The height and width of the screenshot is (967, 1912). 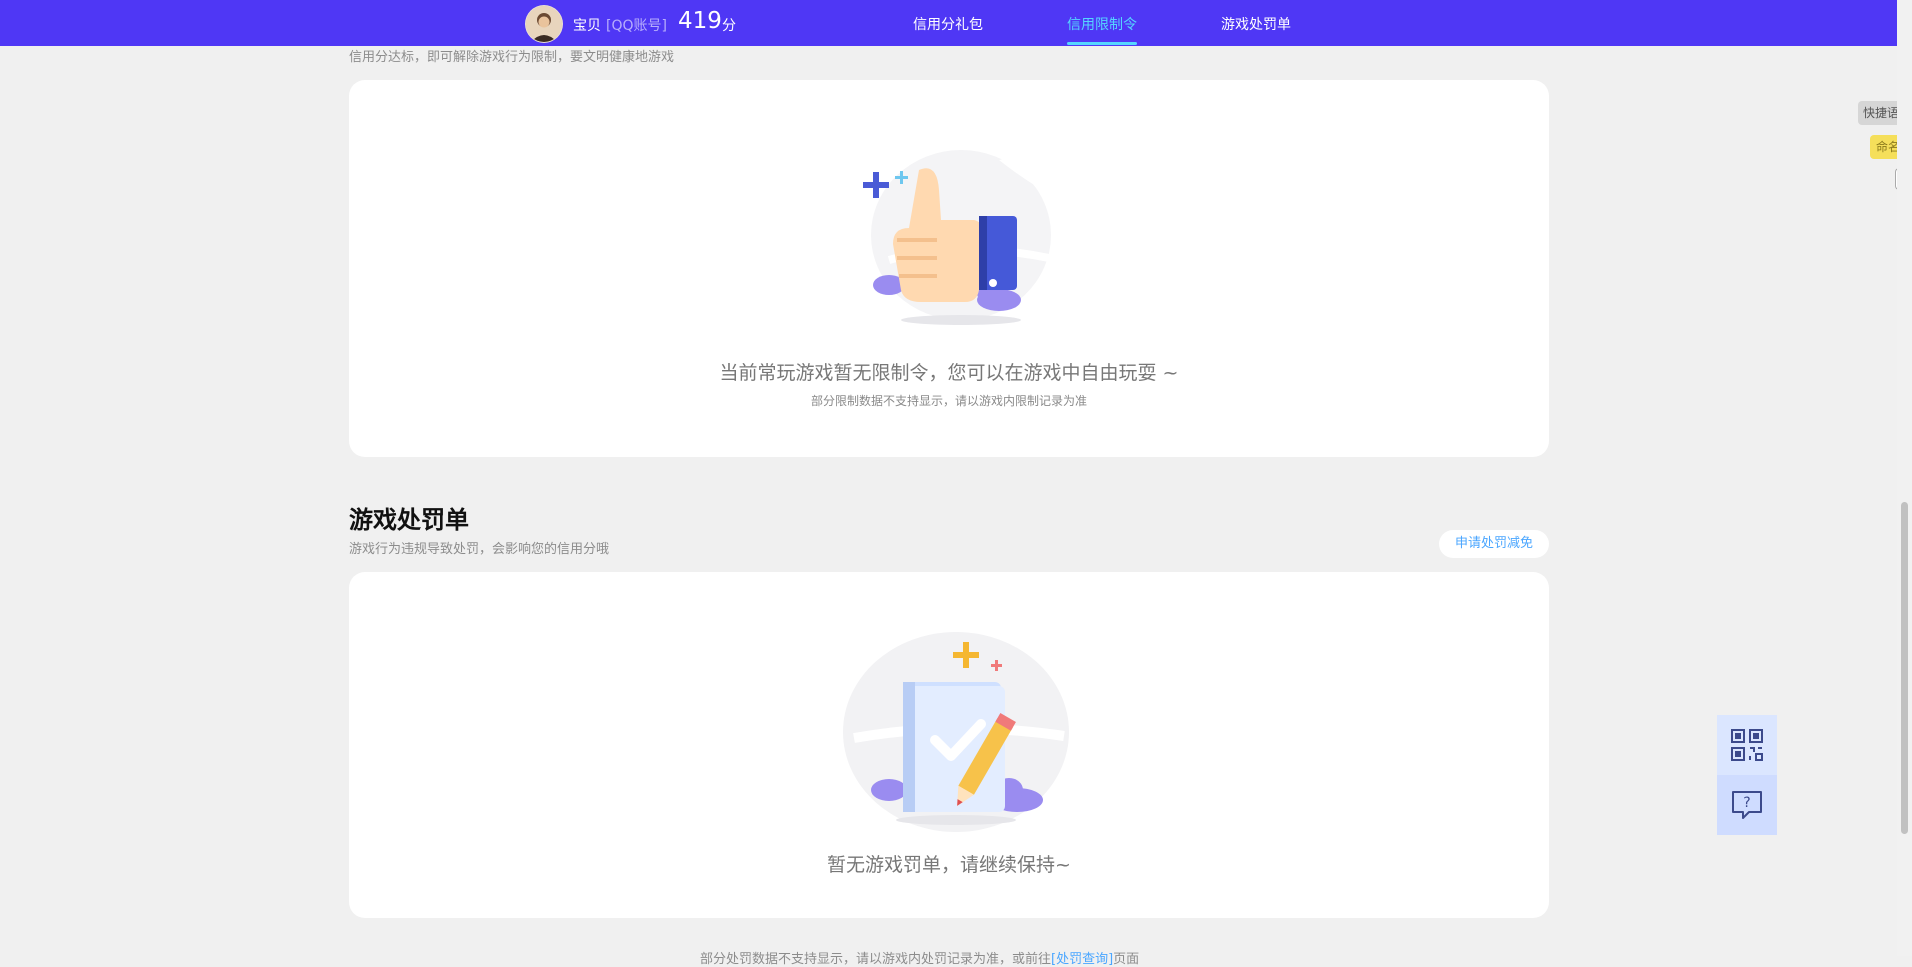 What do you see at coordinates (876, 959) in the screenshot?
I see `footer-note-prefix: 部分处罚数据不支持显示，请以游戏内处罚记录为准，或前往` at bounding box center [876, 959].